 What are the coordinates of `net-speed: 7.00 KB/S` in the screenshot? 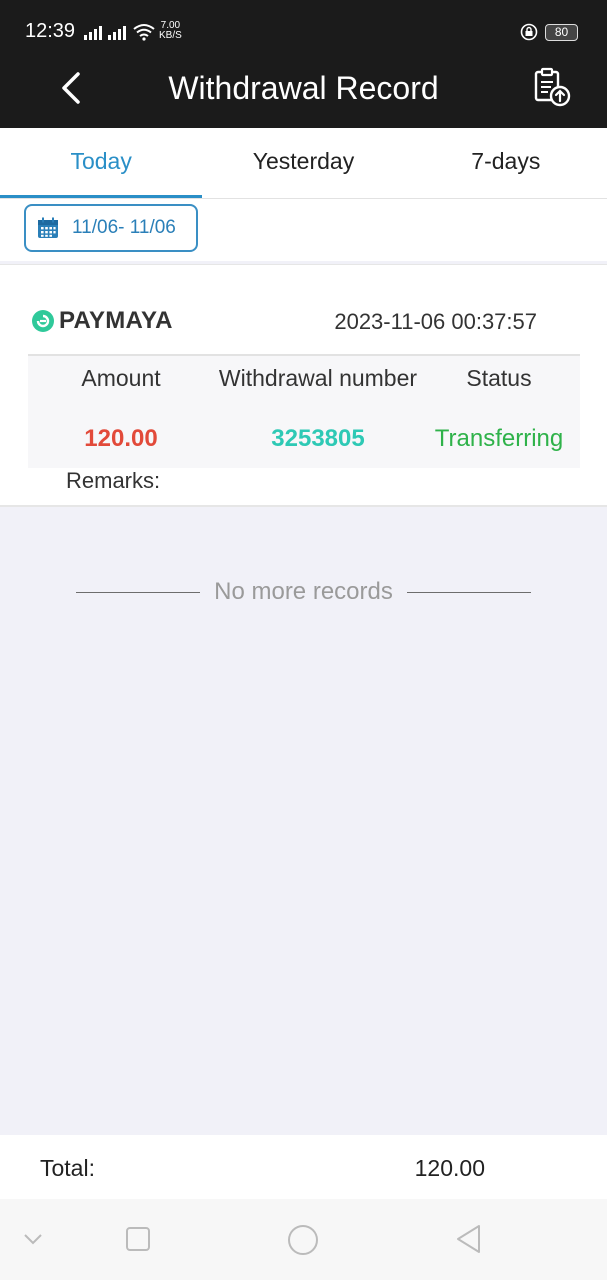 It's located at (170, 30).